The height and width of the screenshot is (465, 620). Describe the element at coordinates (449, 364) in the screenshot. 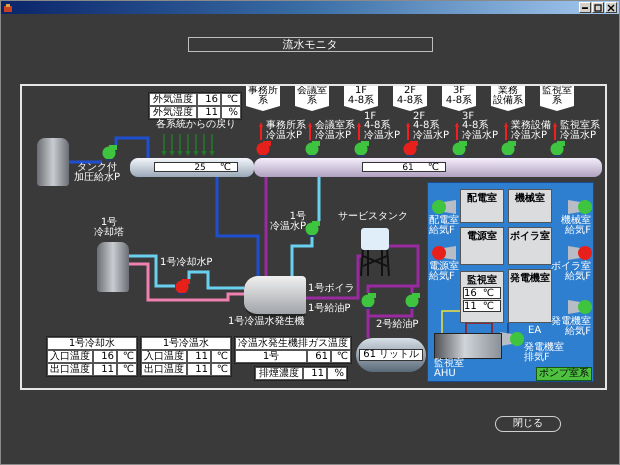

I see `label: 監視室` at that location.